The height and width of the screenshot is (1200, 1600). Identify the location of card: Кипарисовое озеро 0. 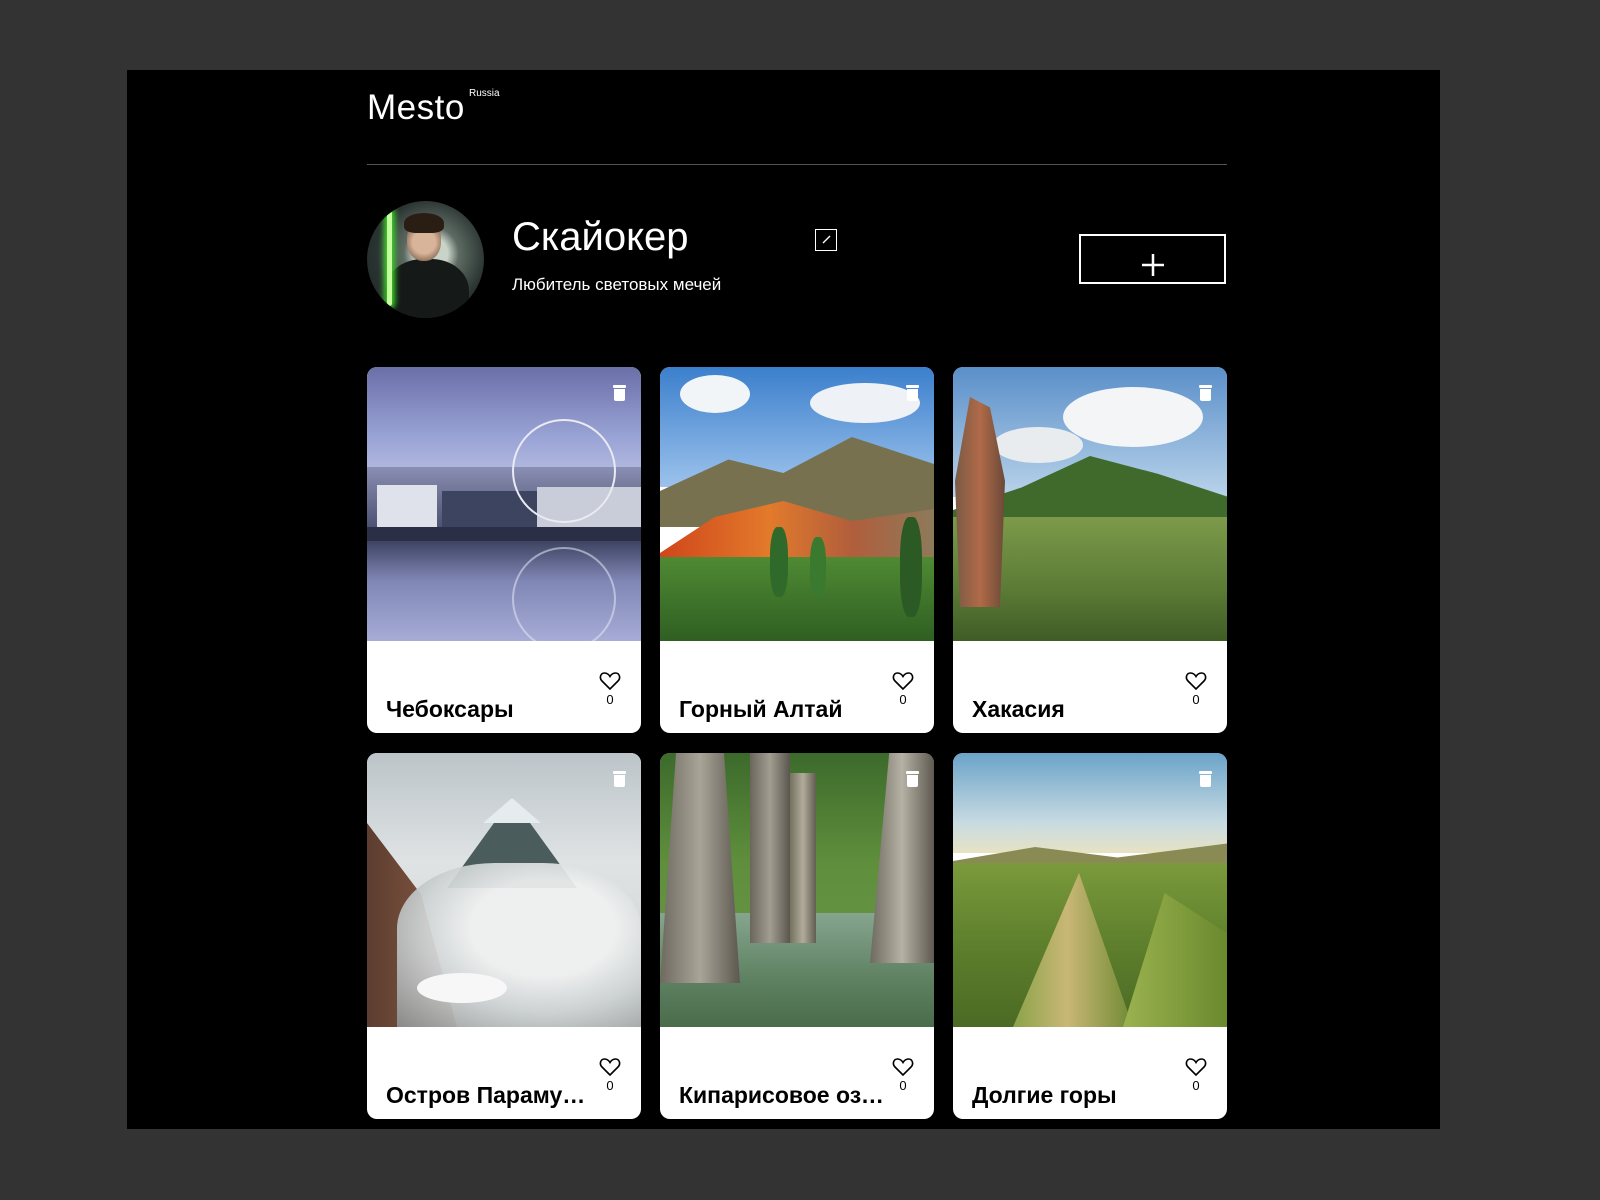
(797, 936).